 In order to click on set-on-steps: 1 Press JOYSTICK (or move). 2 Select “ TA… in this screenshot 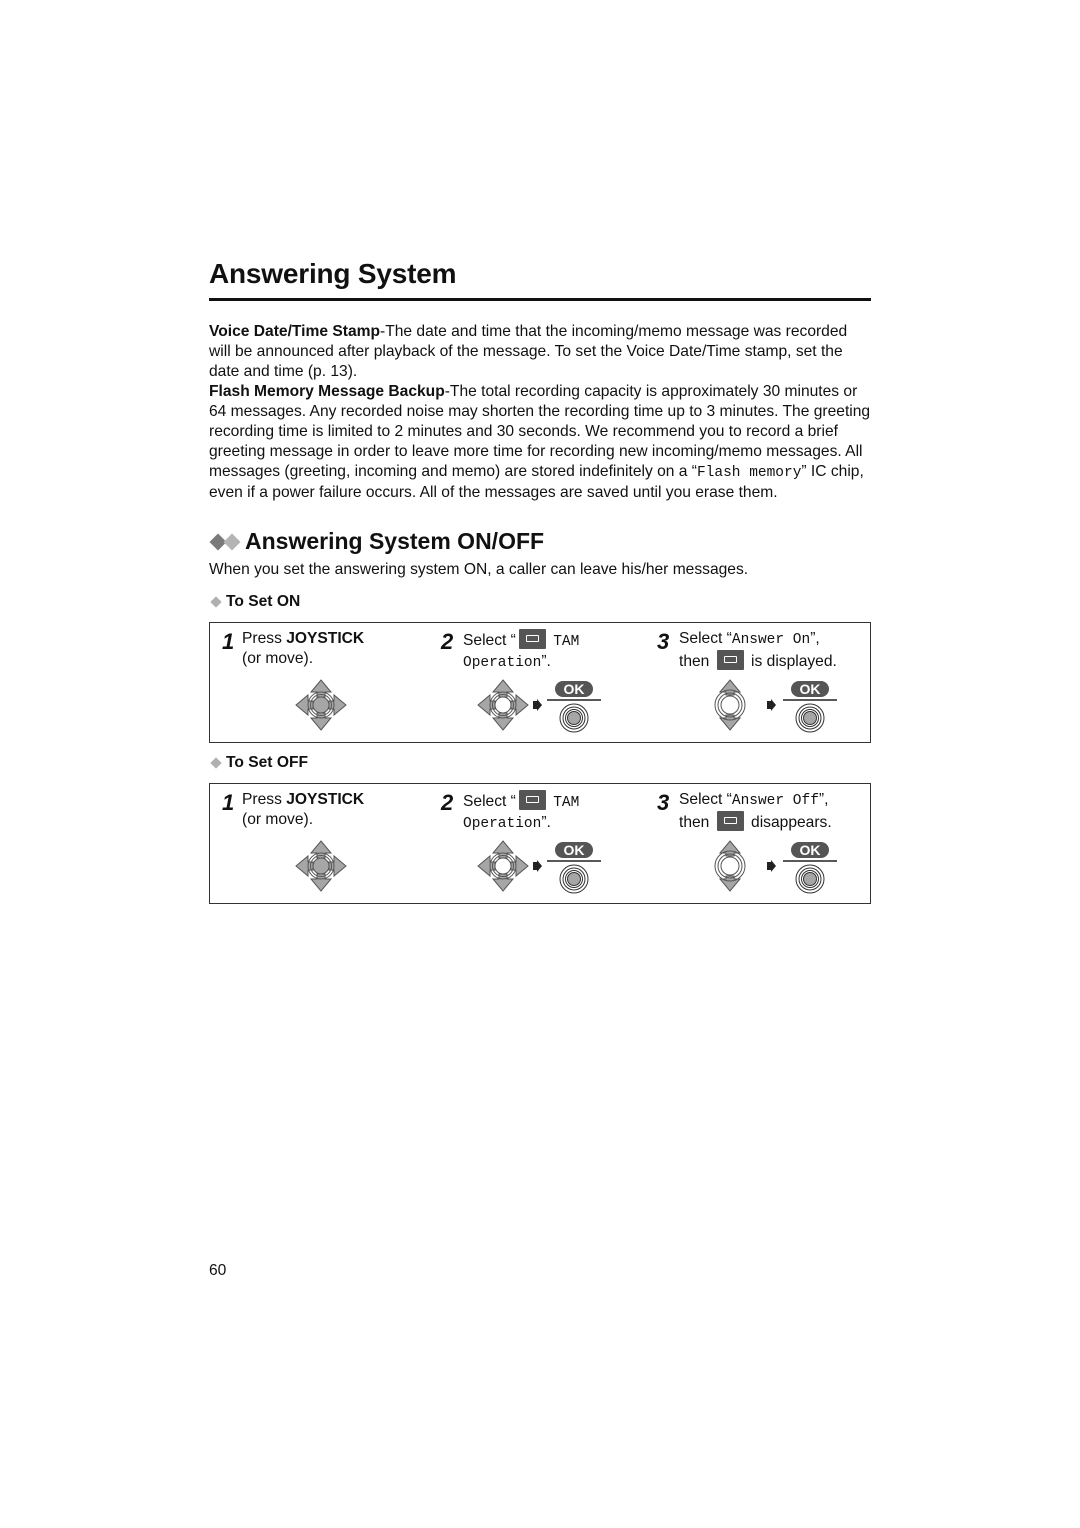, I will do `click(540, 682)`.